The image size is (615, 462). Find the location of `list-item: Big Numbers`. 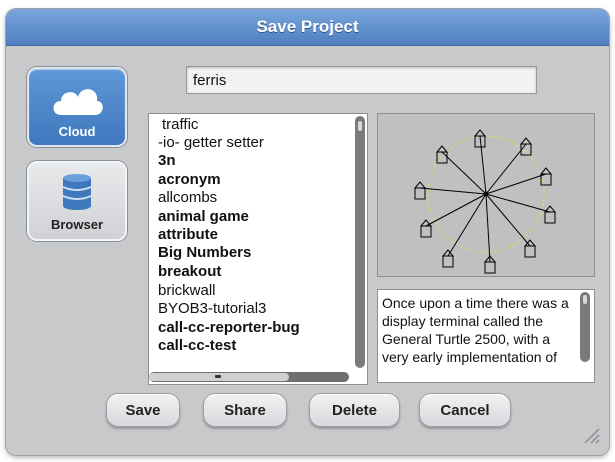

list-item: Big Numbers is located at coordinates (204, 252).